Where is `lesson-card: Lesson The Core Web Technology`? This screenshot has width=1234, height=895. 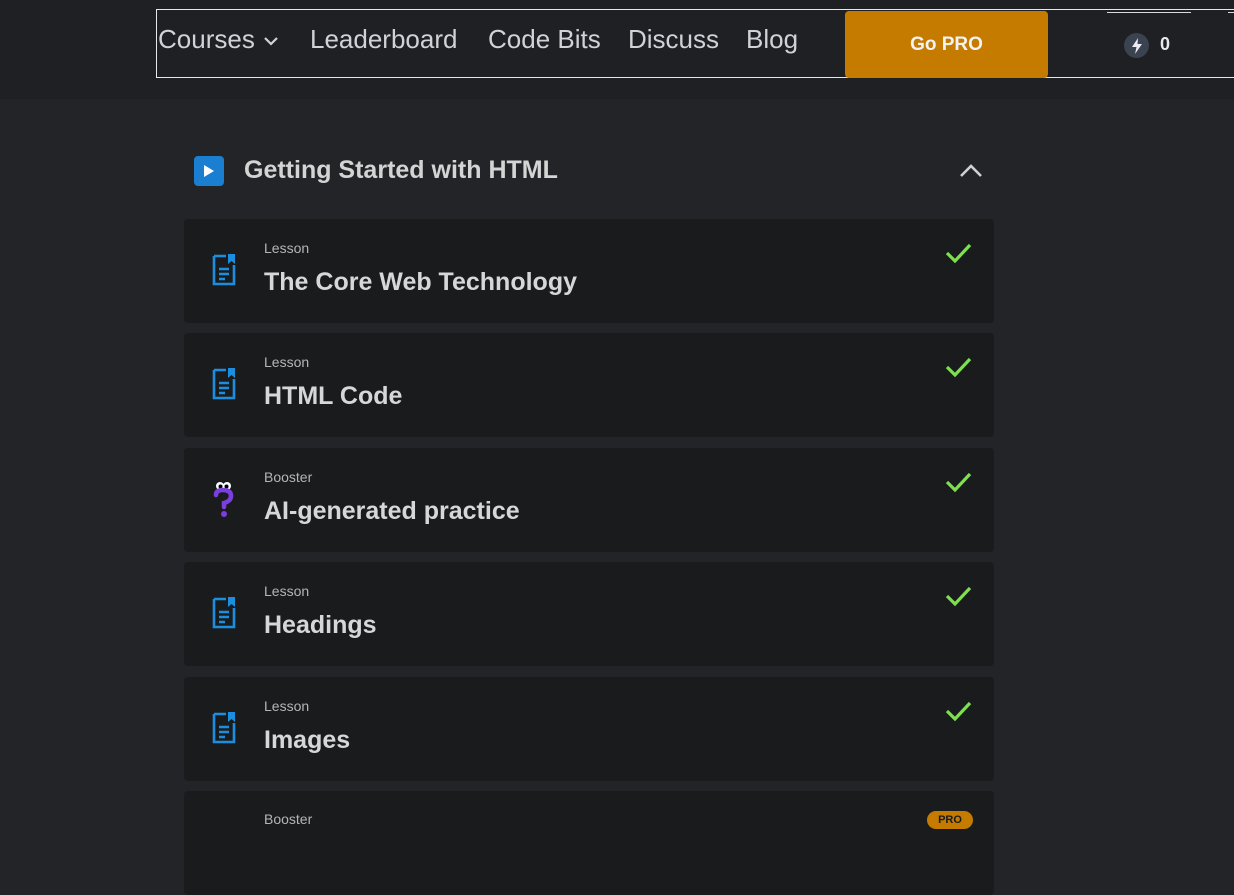 lesson-card: Lesson The Core Web Technology is located at coordinates (589, 271).